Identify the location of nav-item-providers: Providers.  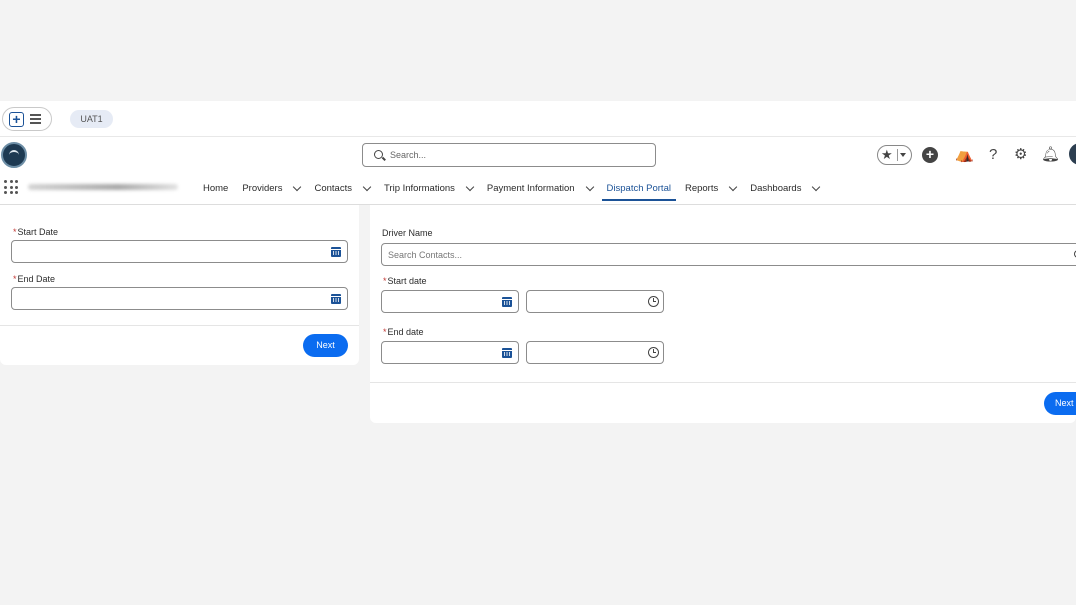
(271, 188).